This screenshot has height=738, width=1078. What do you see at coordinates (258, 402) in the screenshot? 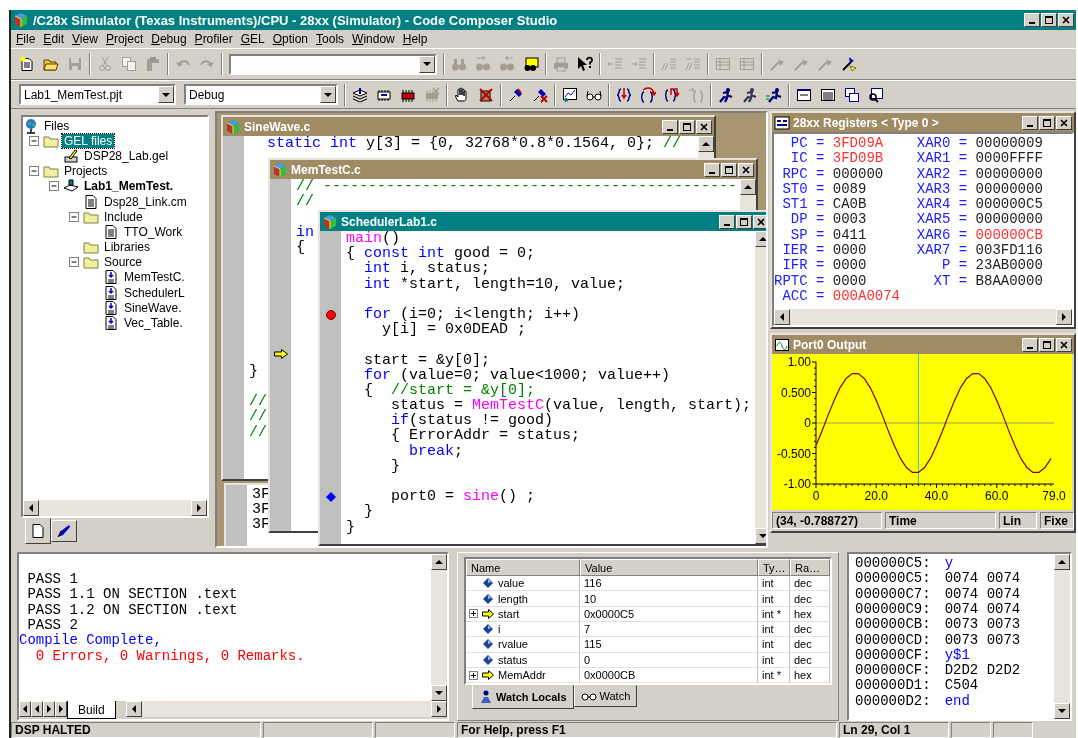
I see `code-line: //` at bounding box center [258, 402].